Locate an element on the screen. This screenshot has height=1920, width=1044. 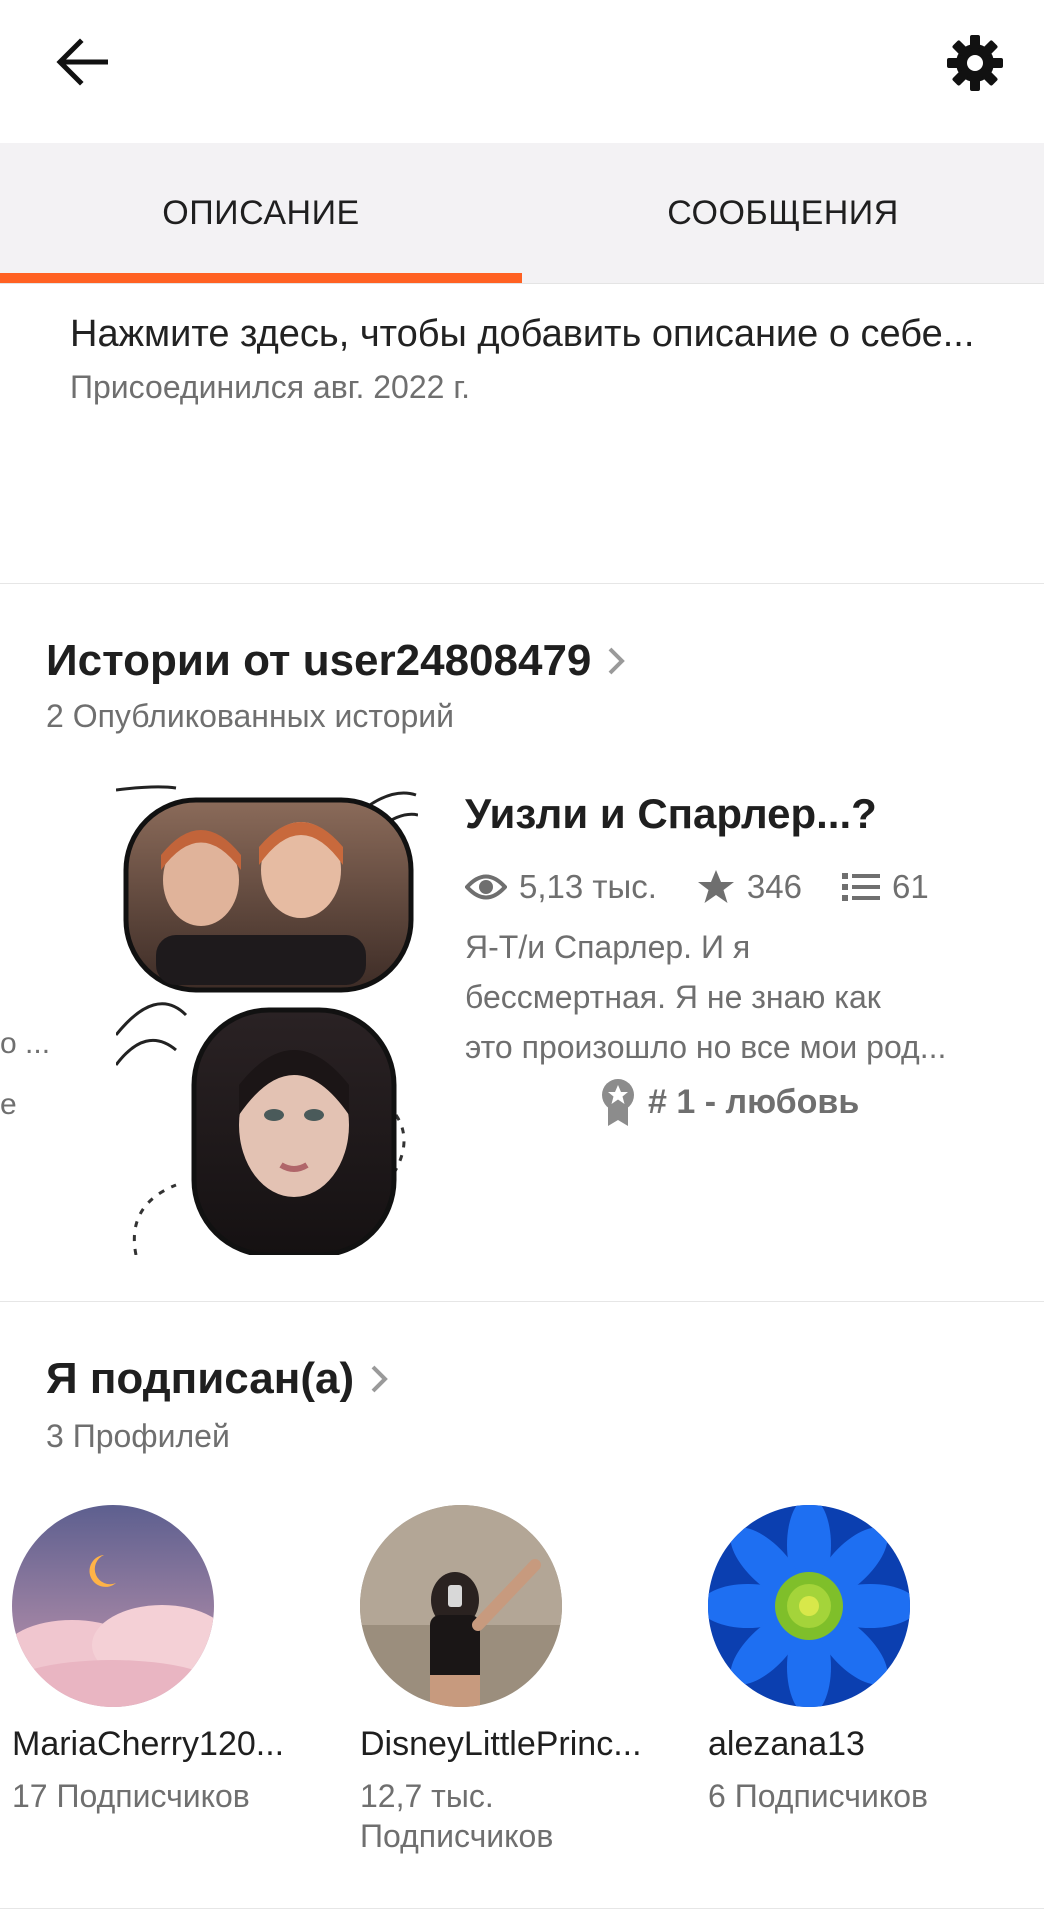
views-stat: 5,13 тыс. is located at coordinates (561, 887).